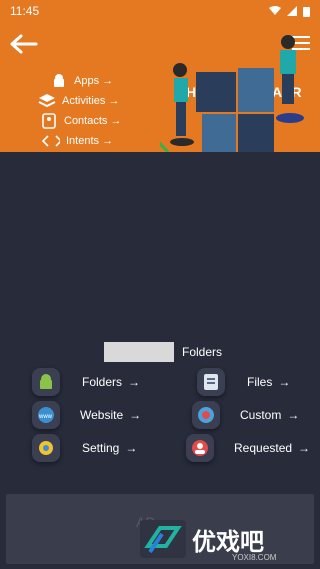 The image size is (320, 569). Describe the element at coordinates (260, 382) in the screenshot. I see `grid-item-label: Files` at that location.